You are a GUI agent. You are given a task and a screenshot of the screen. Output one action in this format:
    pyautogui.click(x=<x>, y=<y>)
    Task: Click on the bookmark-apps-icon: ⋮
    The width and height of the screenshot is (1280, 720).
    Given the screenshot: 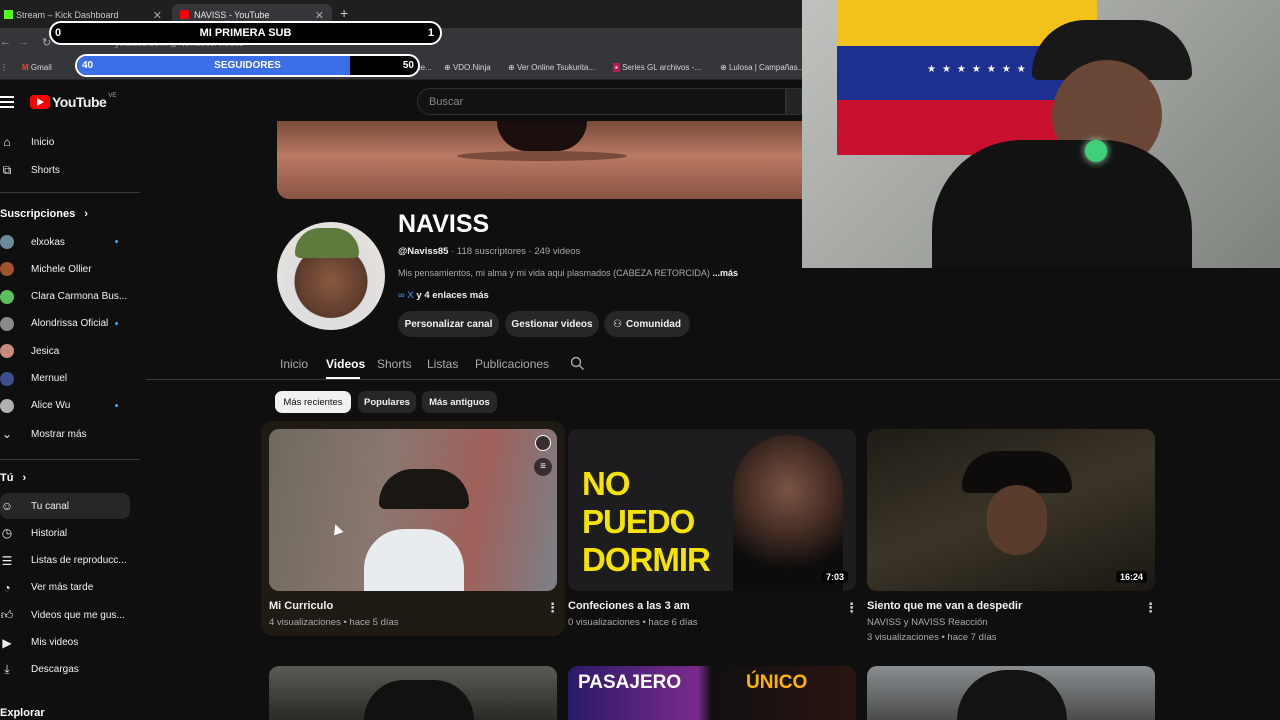 What is the action you would take?
    pyautogui.click(x=4, y=67)
    